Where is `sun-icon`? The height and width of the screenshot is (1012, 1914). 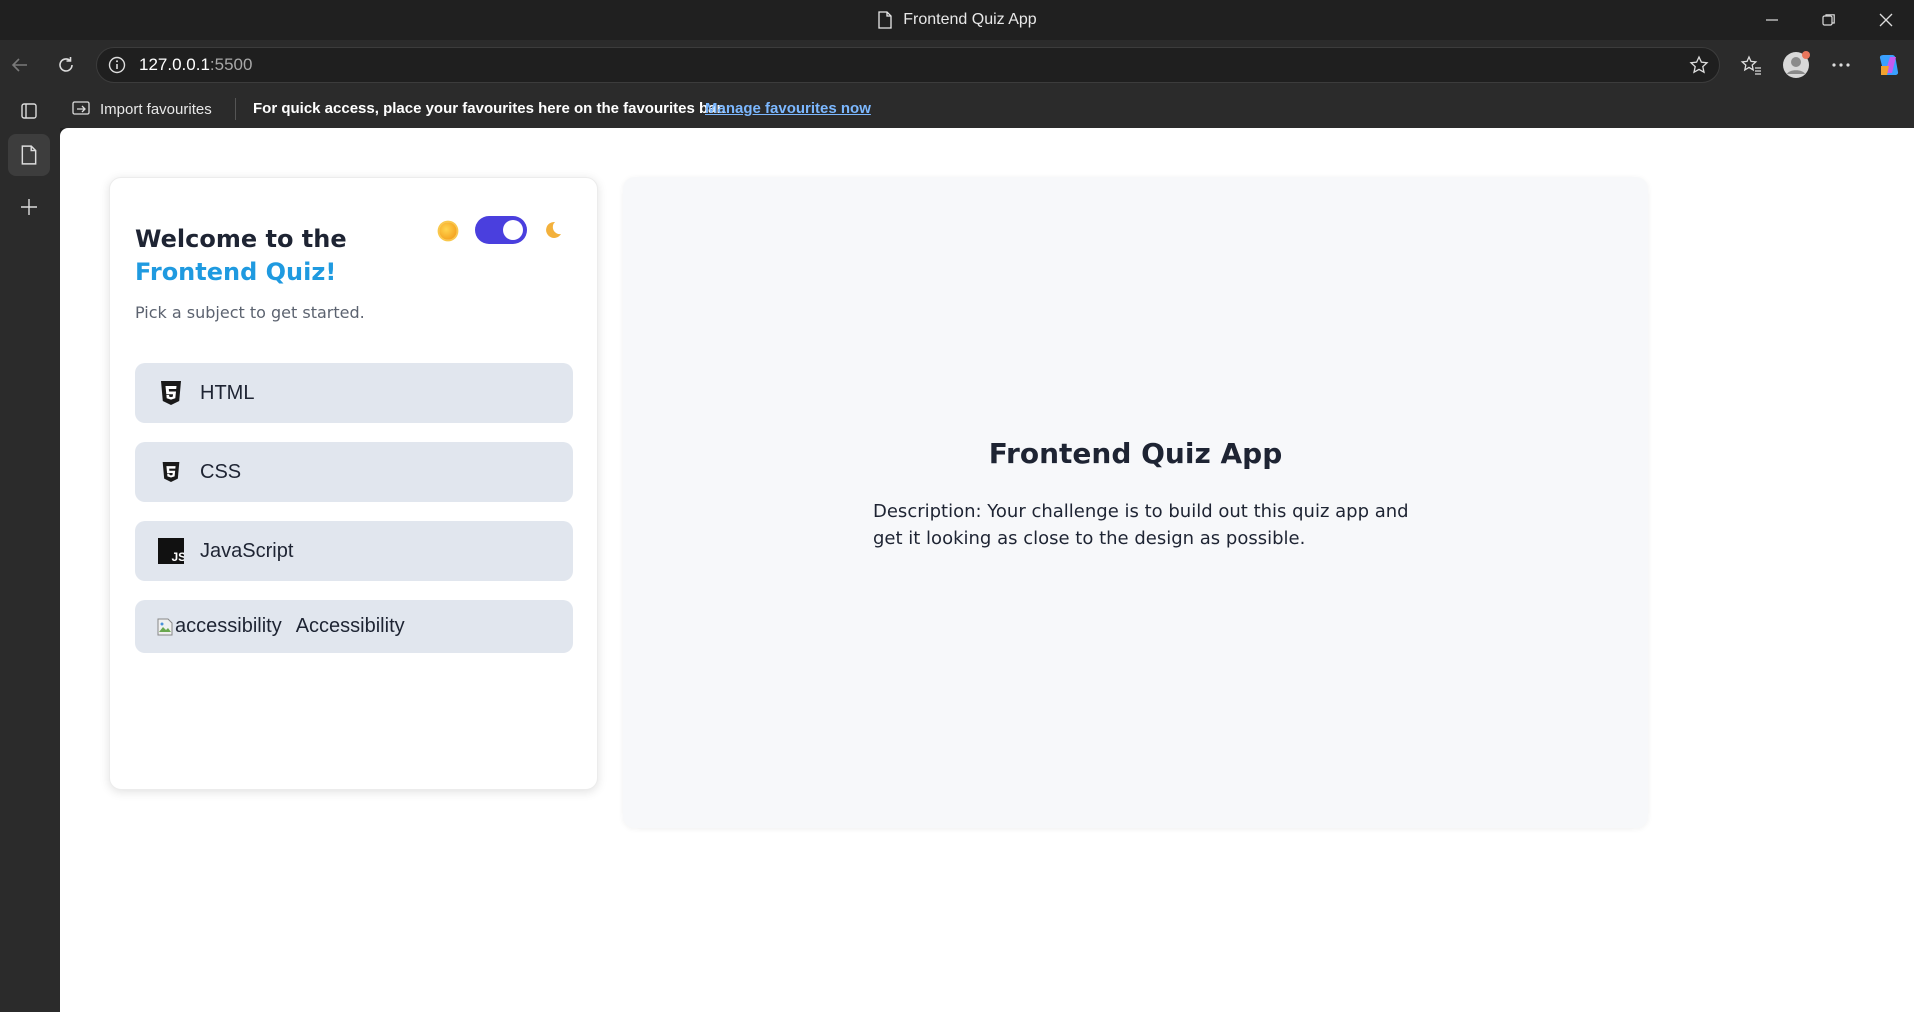 sun-icon is located at coordinates (448, 231).